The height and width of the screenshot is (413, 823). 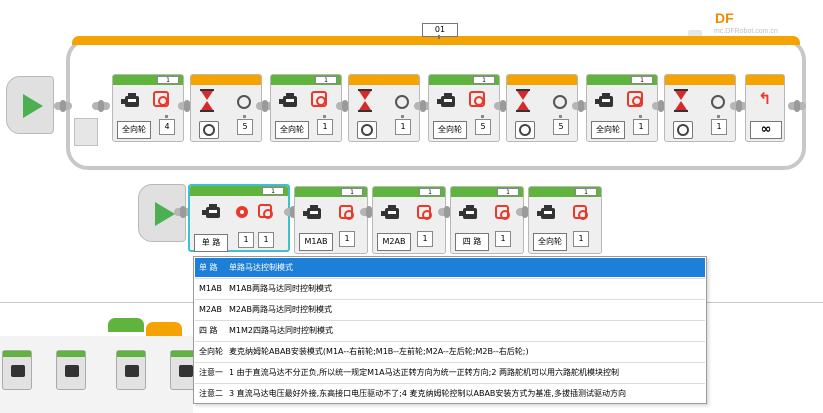 What do you see at coordinates (148, 108) in the screenshot?
I see `motor-block: 1 全向轮 4` at bounding box center [148, 108].